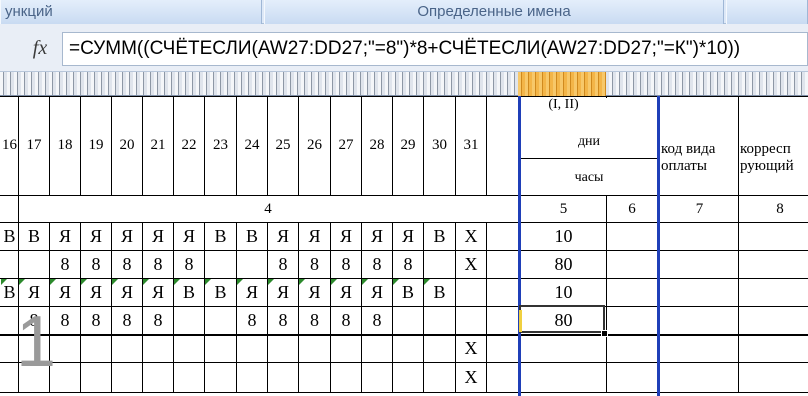 This screenshot has width=808, height=396. I want to click on insert-function-button: fx, so click(40, 48).